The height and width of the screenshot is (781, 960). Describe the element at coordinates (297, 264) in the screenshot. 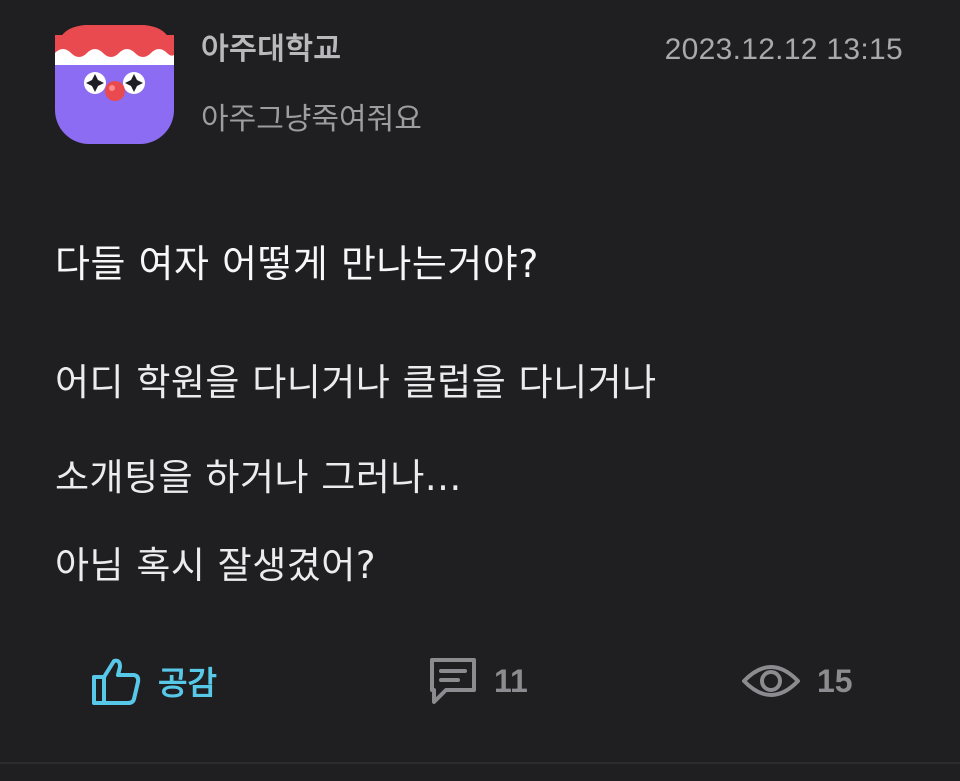

I see `post-title: 다들 여자 어떻게 만나는거야?` at that location.